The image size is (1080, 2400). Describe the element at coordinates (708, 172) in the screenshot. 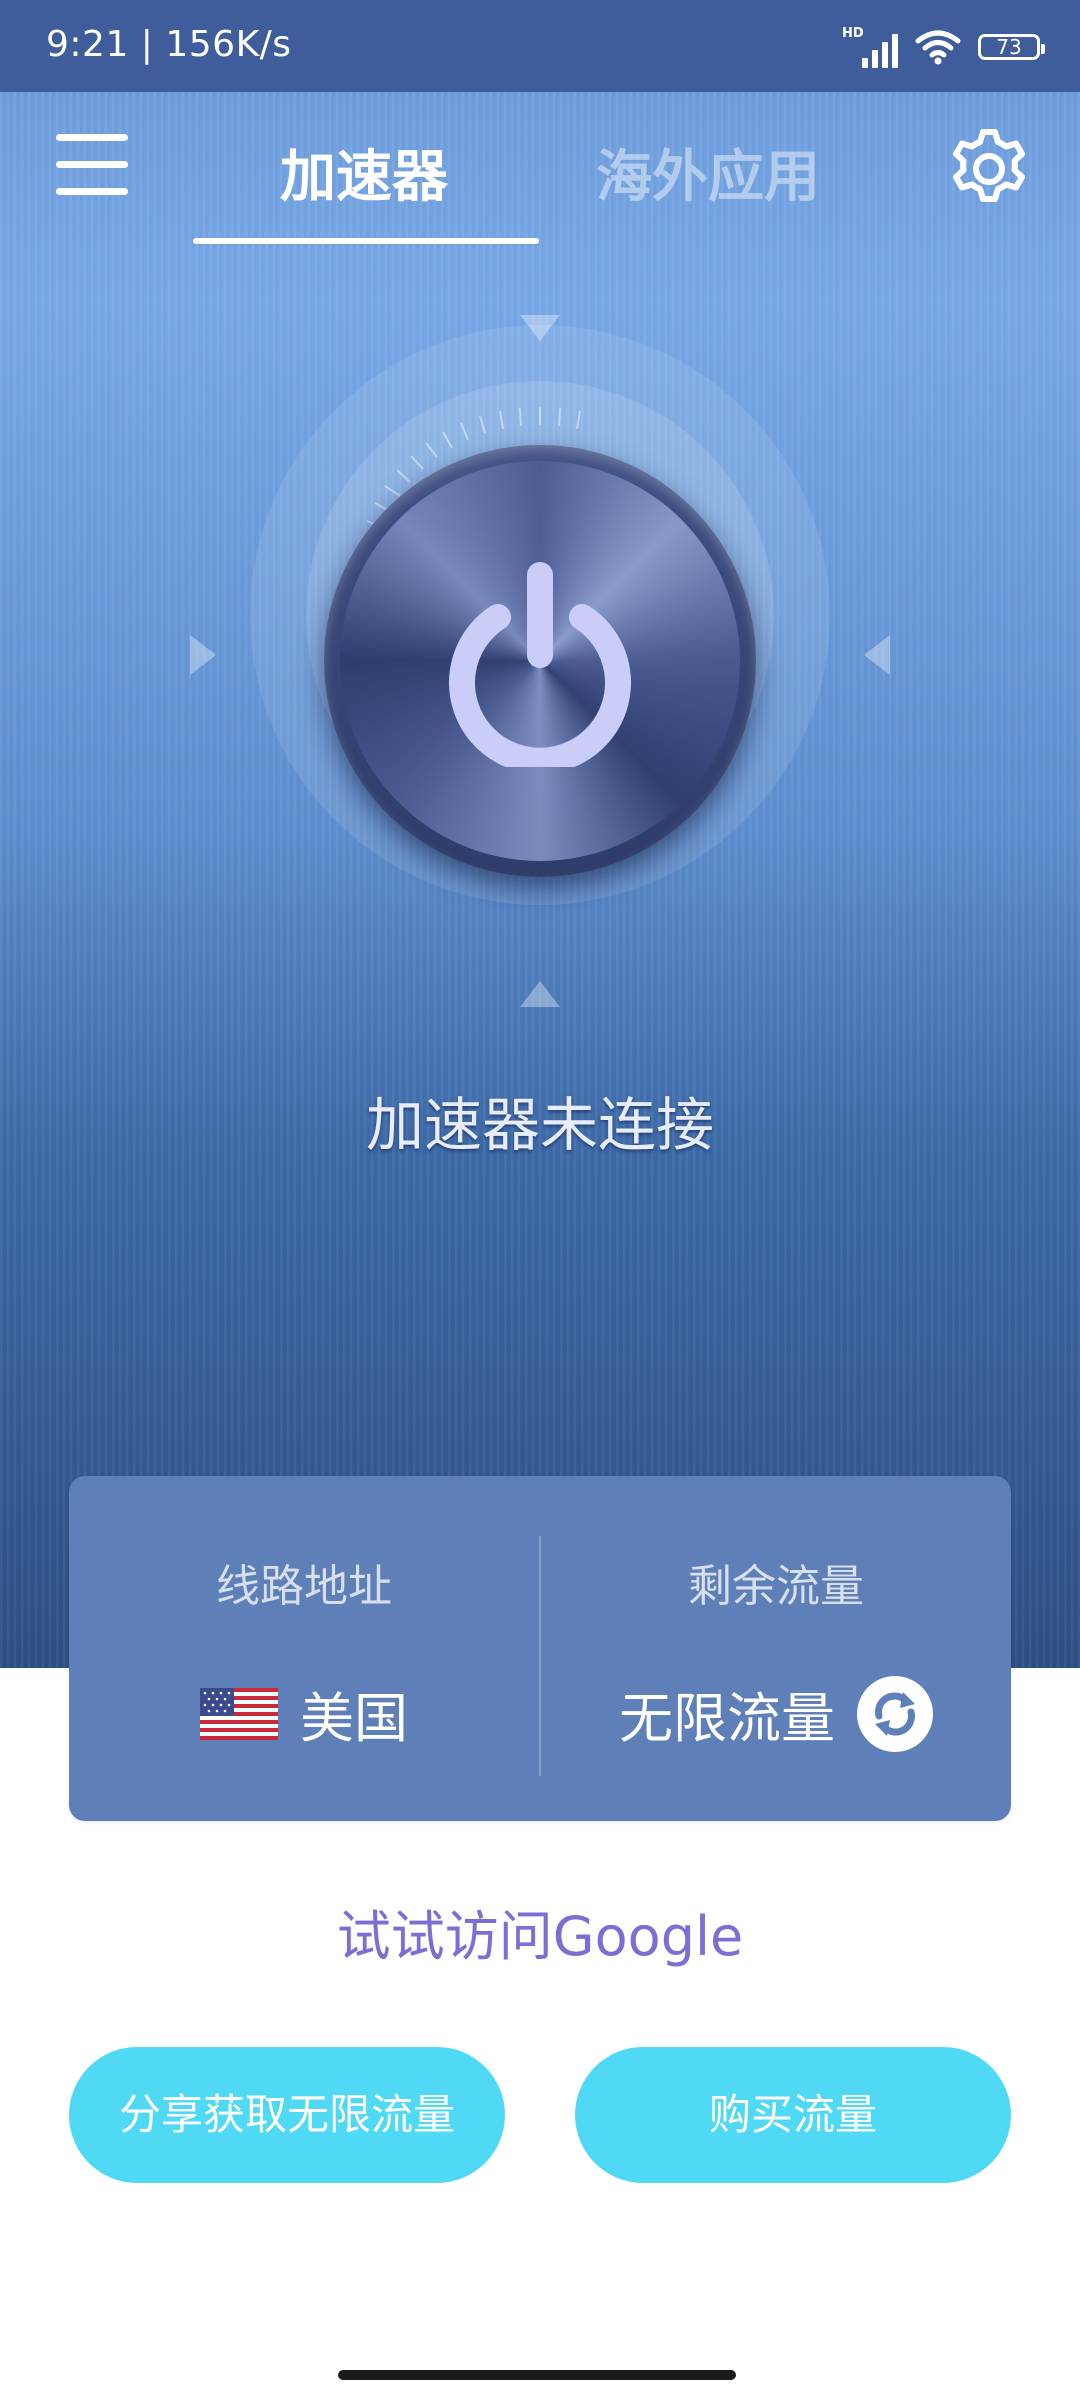

I see `tab-overseas-apps: 海外应用` at that location.